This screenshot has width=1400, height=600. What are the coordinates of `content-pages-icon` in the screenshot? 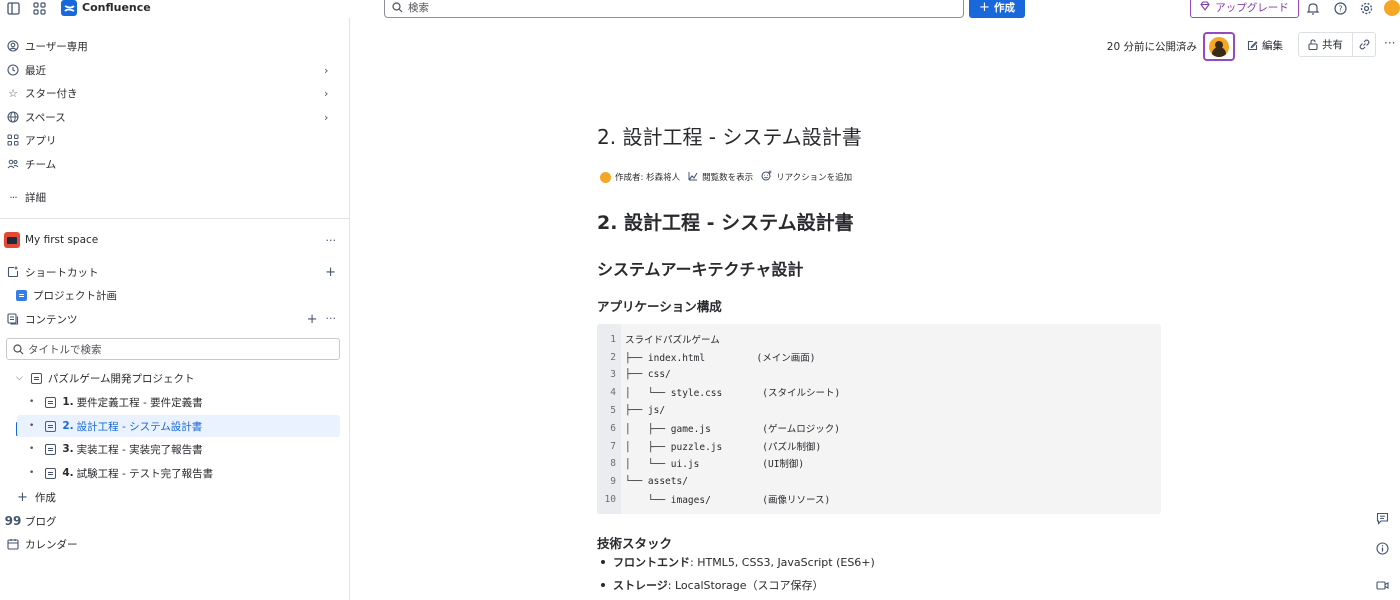 It's located at (13, 319).